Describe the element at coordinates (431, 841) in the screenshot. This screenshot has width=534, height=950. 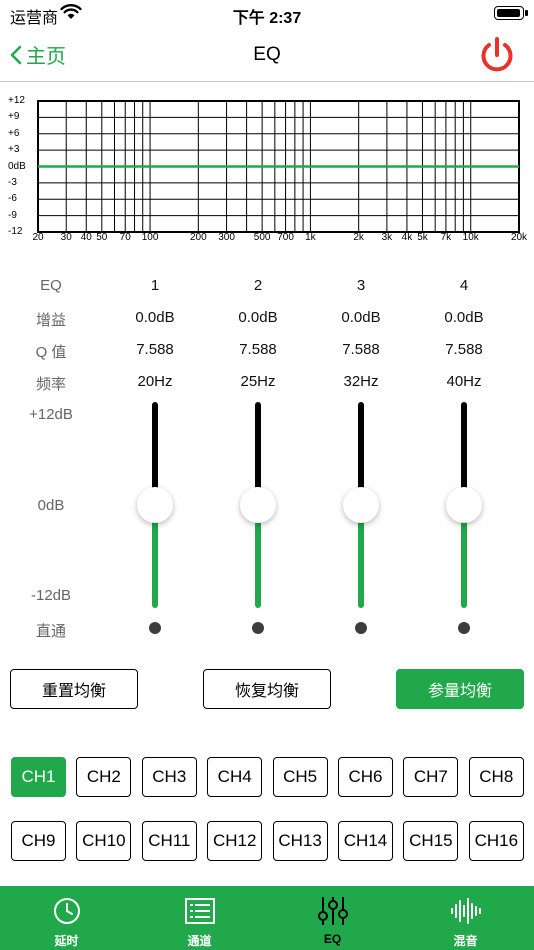
I see `channel-button-ch15: CH15` at that location.